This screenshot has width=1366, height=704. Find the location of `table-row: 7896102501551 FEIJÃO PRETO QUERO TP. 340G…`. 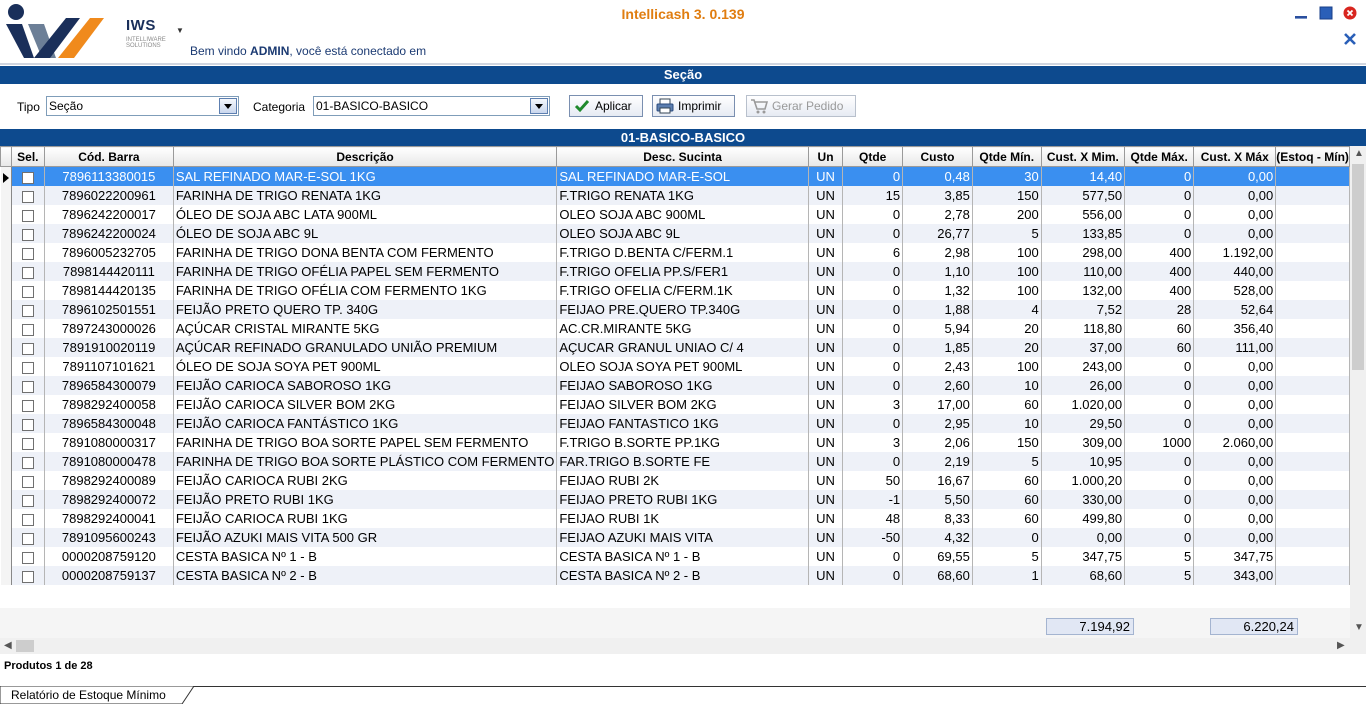

table-row: 7896102501551 FEIJÃO PRETO QUERO TP. 340G… is located at coordinates (675, 309).